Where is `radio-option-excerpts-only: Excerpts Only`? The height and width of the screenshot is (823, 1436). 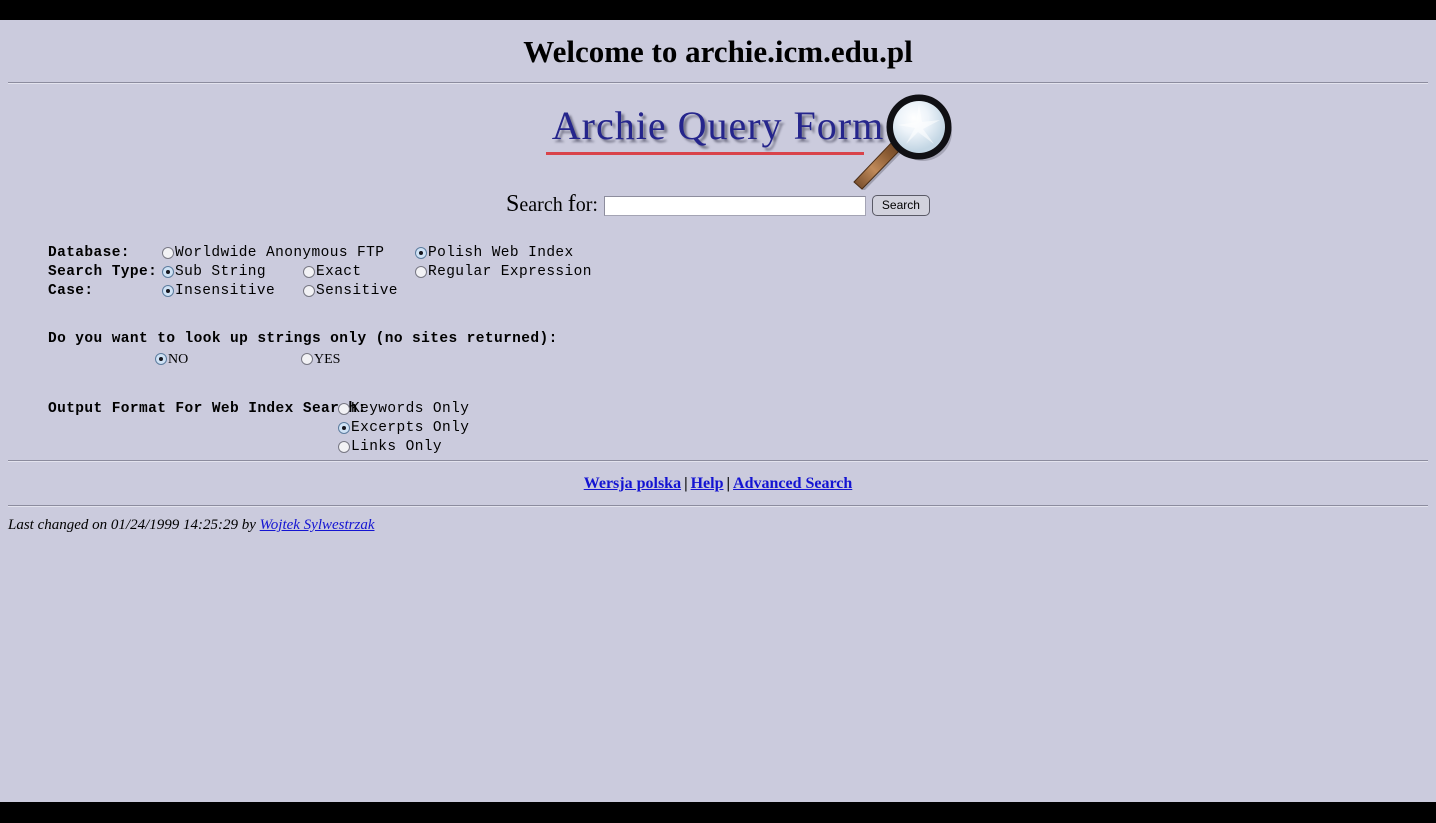
radio-option-excerpts-only: Excerpts Only is located at coordinates (403, 428).